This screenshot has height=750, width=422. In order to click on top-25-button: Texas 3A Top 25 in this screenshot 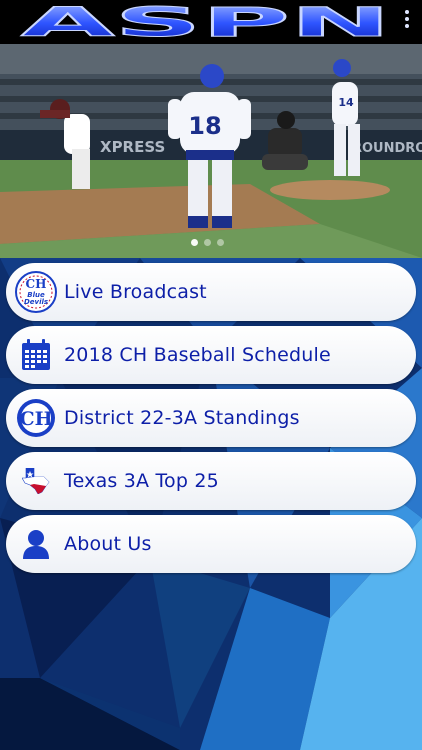, I will do `click(211, 481)`.